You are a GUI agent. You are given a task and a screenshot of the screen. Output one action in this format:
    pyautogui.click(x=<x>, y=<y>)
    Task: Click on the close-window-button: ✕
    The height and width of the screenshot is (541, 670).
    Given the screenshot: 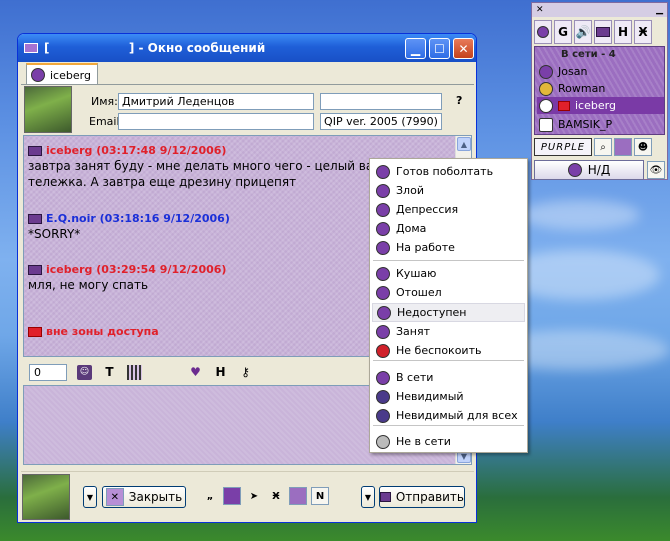 What is the action you would take?
    pyautogui.click(x=463, y=48)
    